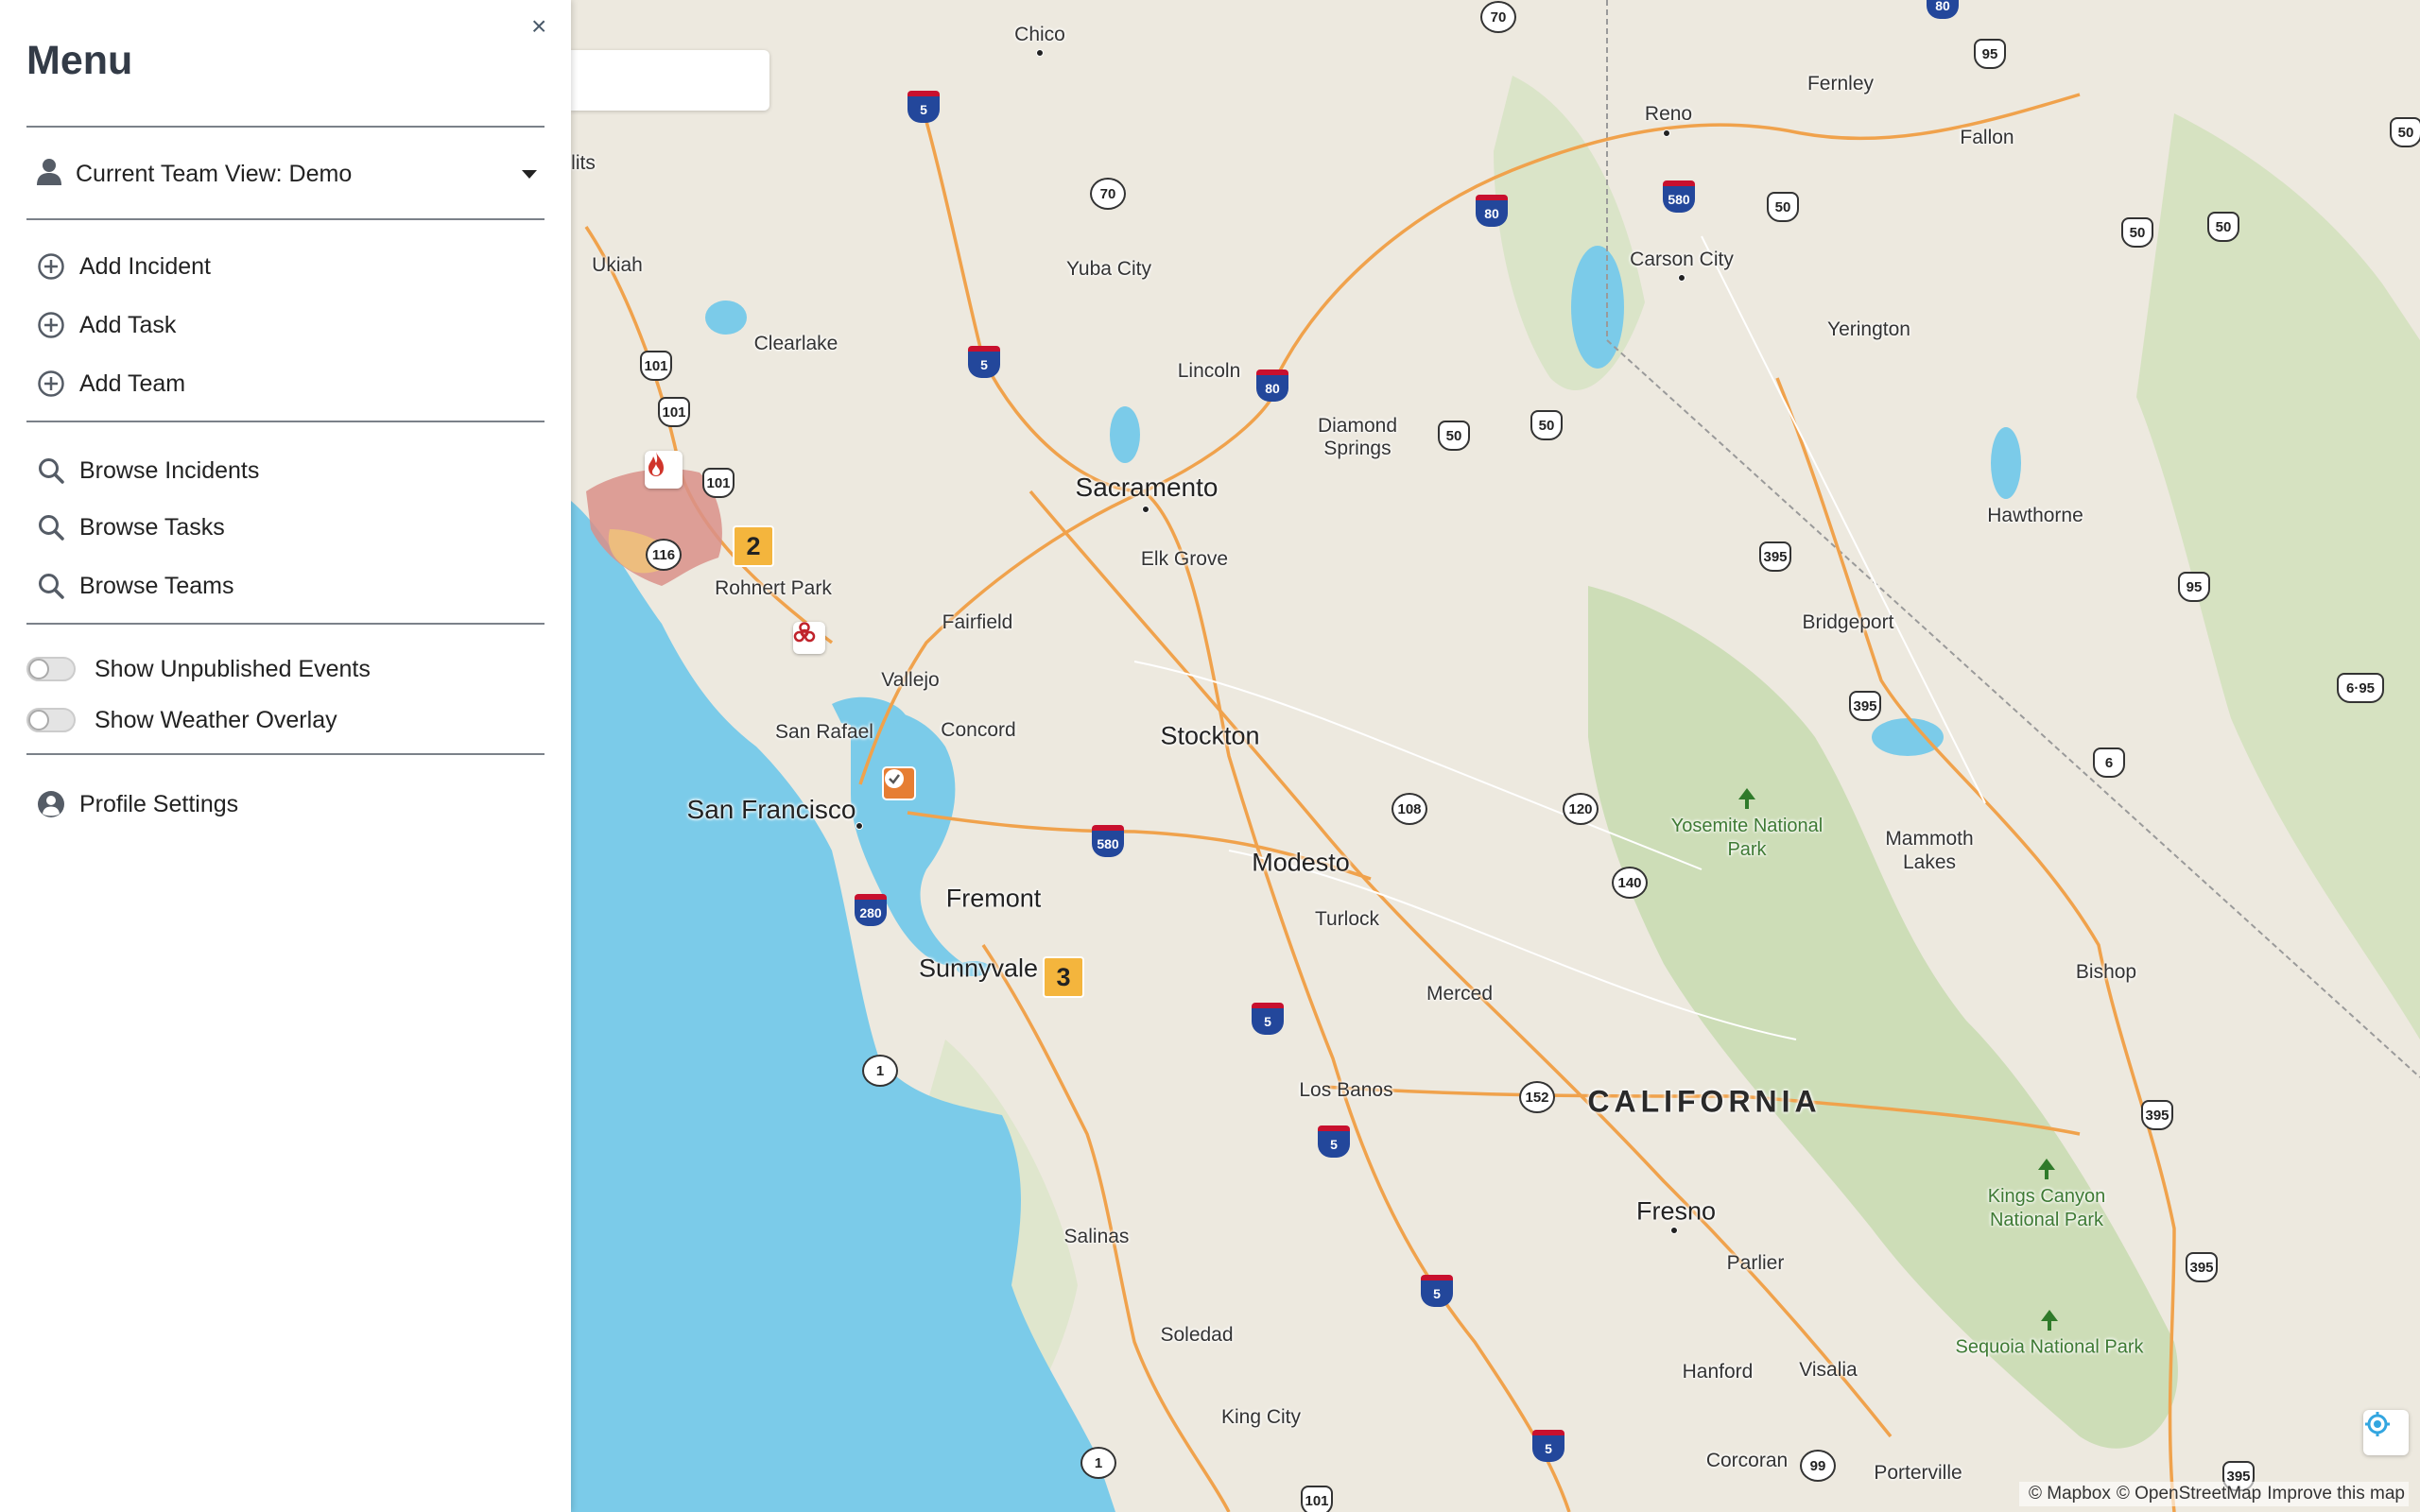  What do you see at coordinates (1272, 385) in the screenshot?
I see `interstate-80-shield: 80` at bounding box center [1272, 385].